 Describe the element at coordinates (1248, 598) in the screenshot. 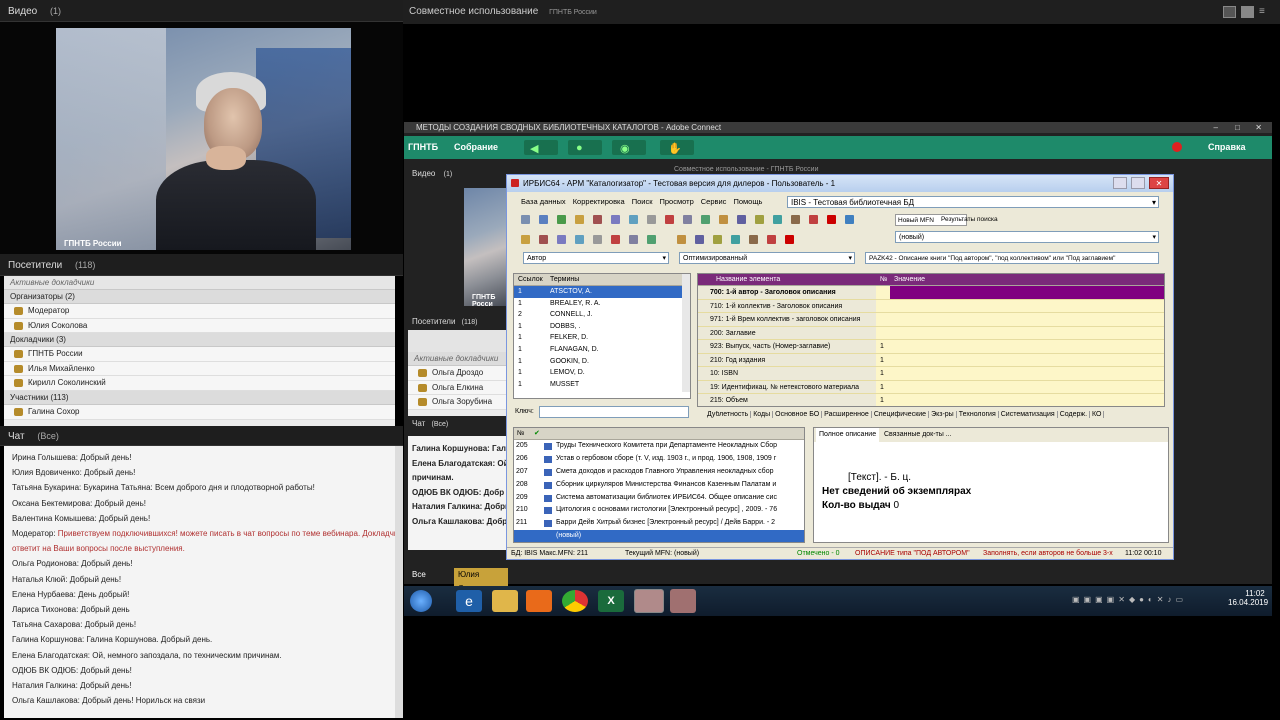

I see `clock: 11:02 16.04.2019` at that location.